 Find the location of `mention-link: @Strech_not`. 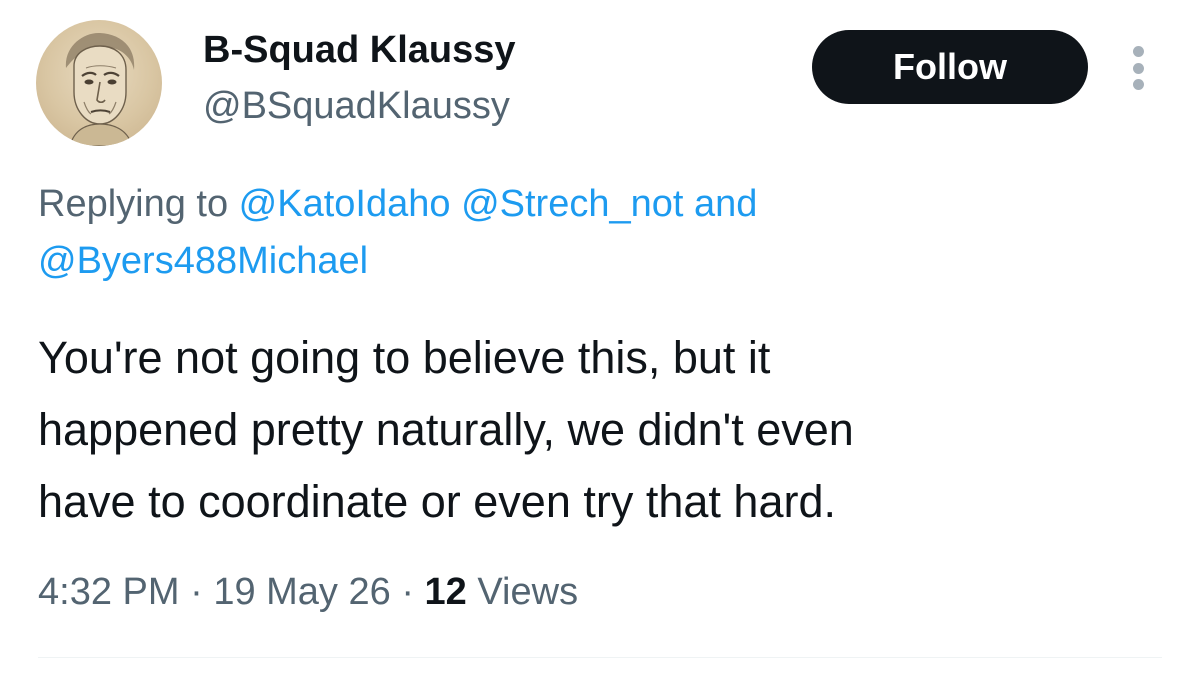

mention-link: @Strech_not is located at coordinates (572, 204).